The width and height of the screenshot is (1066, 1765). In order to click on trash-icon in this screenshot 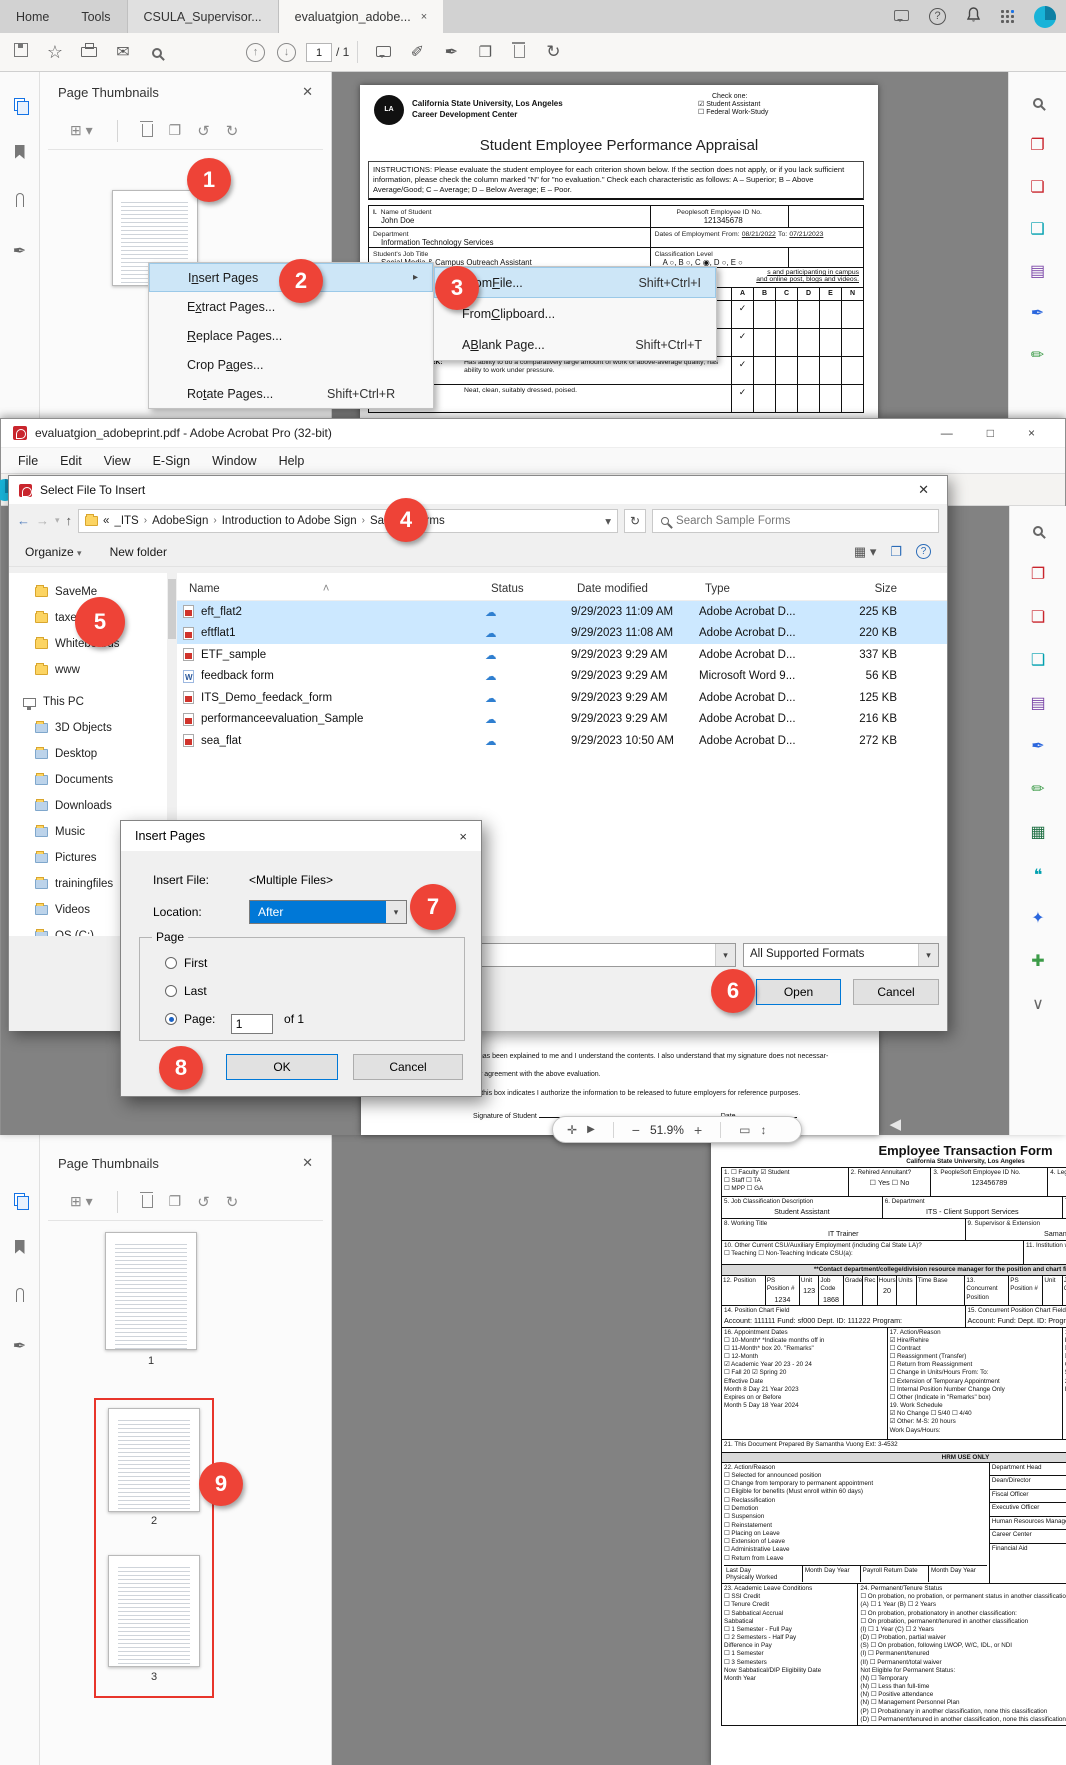, I will do `click(519, 52)`.